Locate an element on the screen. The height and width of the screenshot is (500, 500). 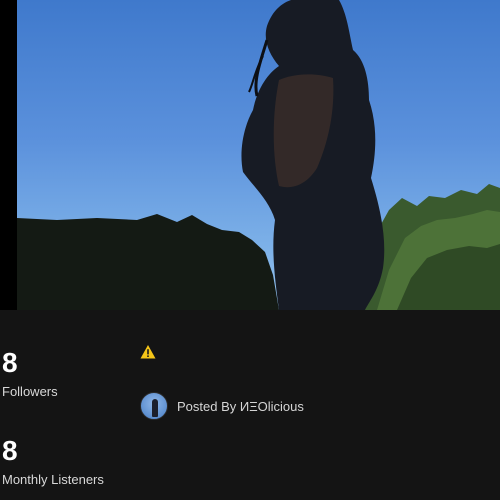
posted-by-text: Posted By ИΞOlicious is located at coordinates (240, 406).